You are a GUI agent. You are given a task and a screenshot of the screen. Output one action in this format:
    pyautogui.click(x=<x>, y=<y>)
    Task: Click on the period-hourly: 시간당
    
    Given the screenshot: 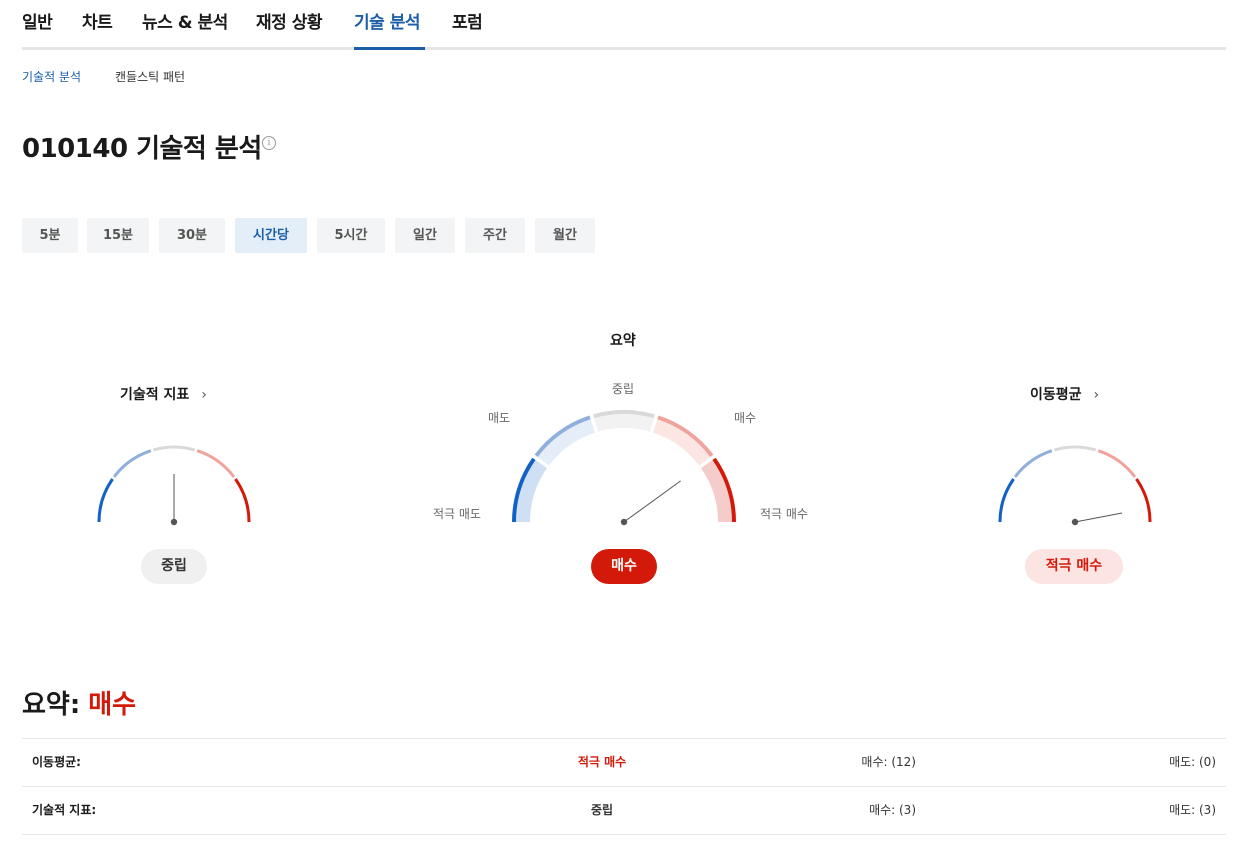 What is the action you would take?
    pyautogui.click(x=271, y=235)
    